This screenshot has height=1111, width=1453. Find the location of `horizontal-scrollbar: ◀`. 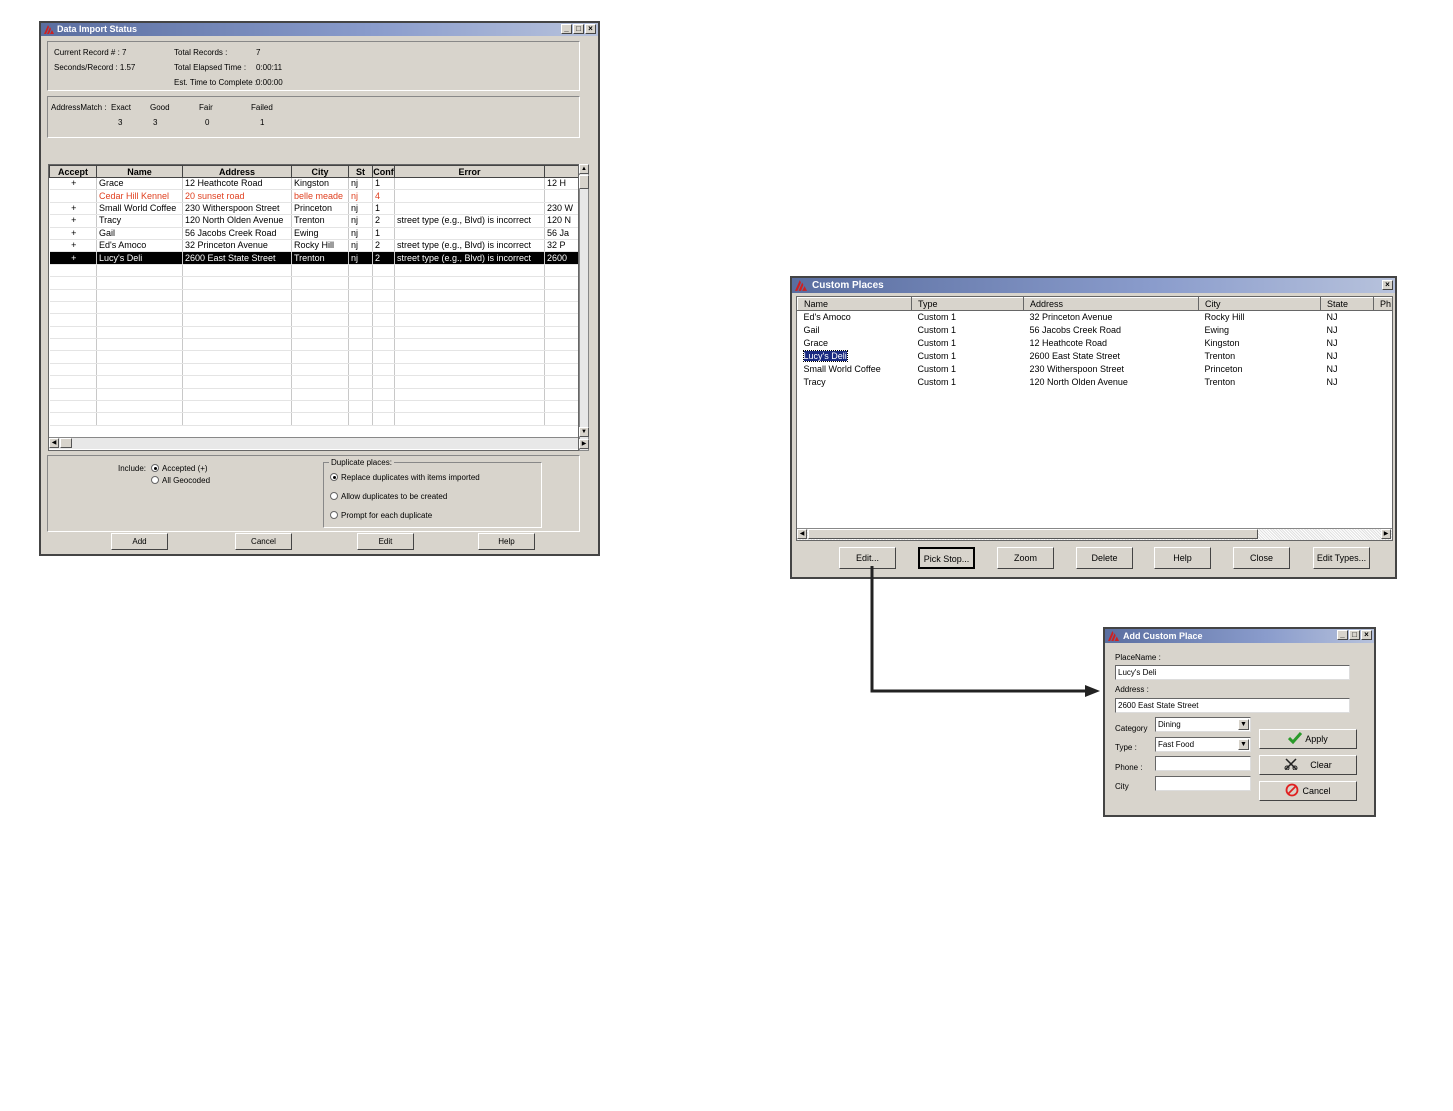

horizontal-scrollbar: ◀ is located at coordinates (313, 443).